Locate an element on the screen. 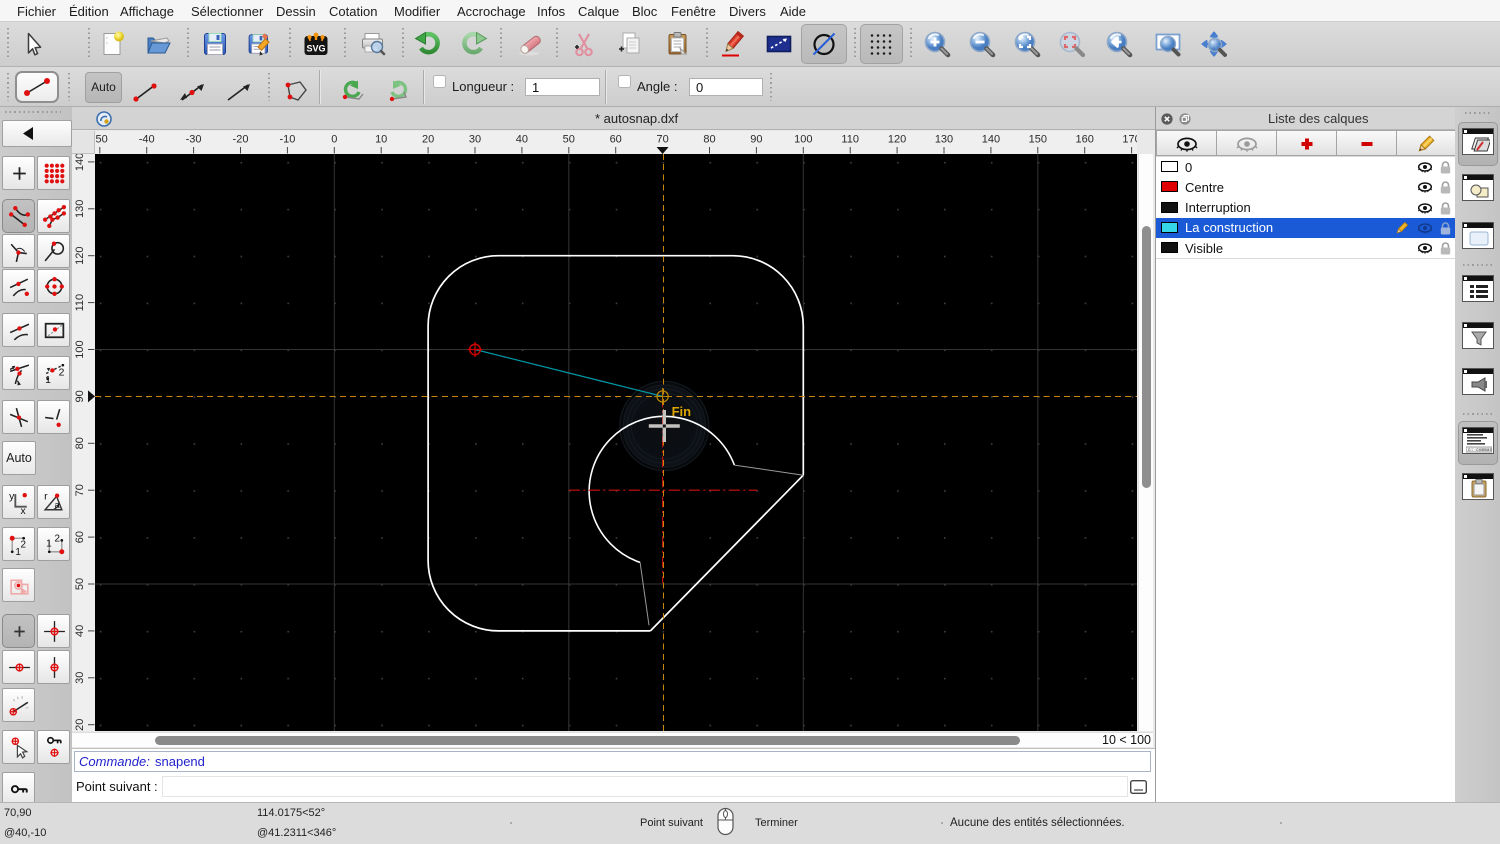  svg-text: 0 is located at coordinates (334, 140).